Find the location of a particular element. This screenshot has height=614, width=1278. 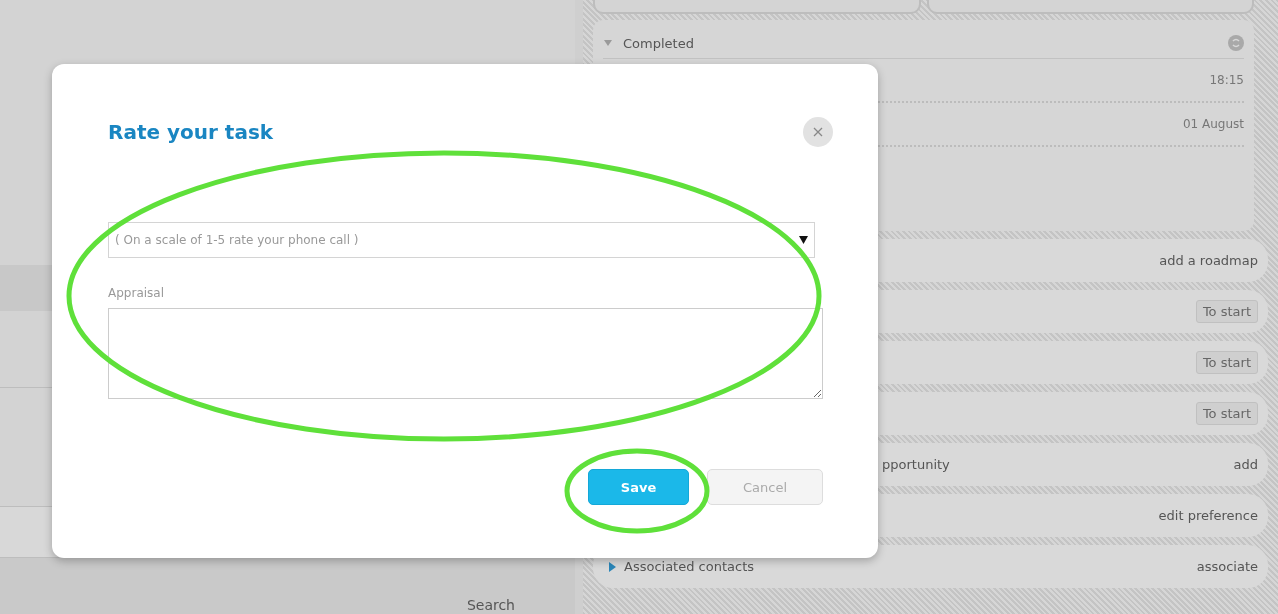

caret-icon is located at coordinates (803, 240).